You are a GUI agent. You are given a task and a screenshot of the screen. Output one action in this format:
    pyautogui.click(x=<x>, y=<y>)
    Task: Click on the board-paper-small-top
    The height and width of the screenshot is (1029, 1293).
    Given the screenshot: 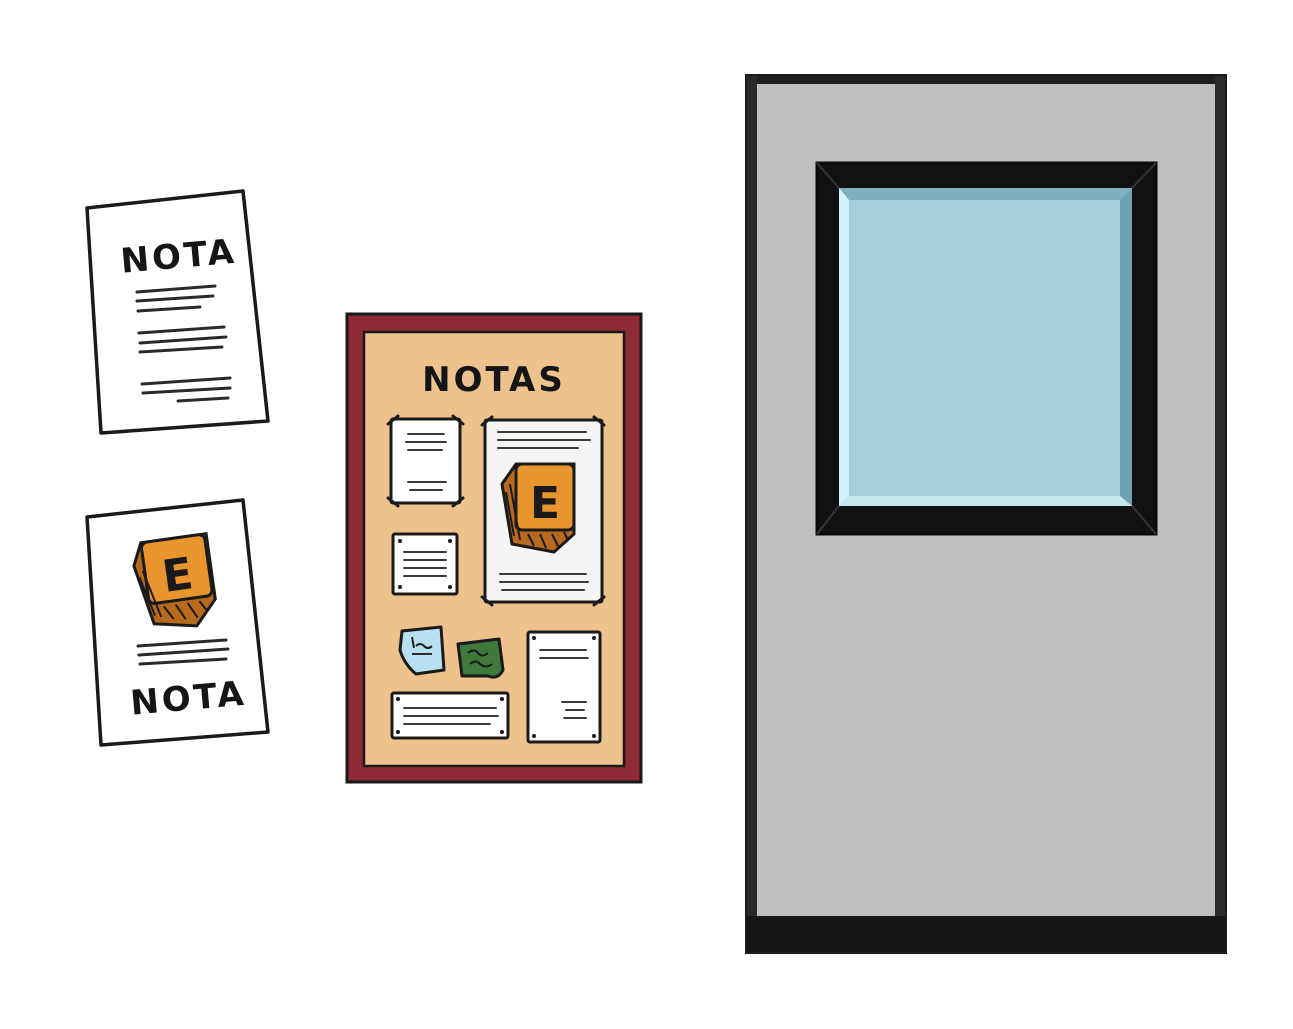 What is the action you would take?
    pyautogui.click(x=425, y=461)
    